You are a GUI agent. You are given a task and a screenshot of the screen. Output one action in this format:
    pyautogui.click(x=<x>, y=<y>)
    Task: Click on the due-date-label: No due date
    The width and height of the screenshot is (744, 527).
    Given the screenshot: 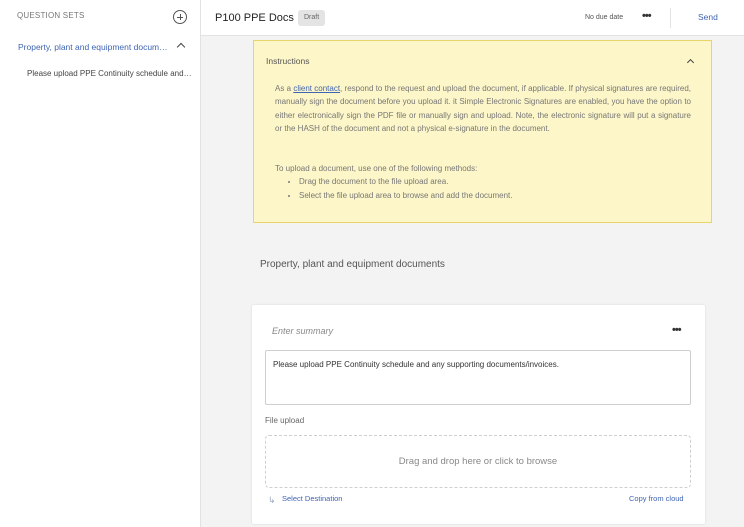 What is the action you would take?
    pyautogui.click(x=604, y=17)
    